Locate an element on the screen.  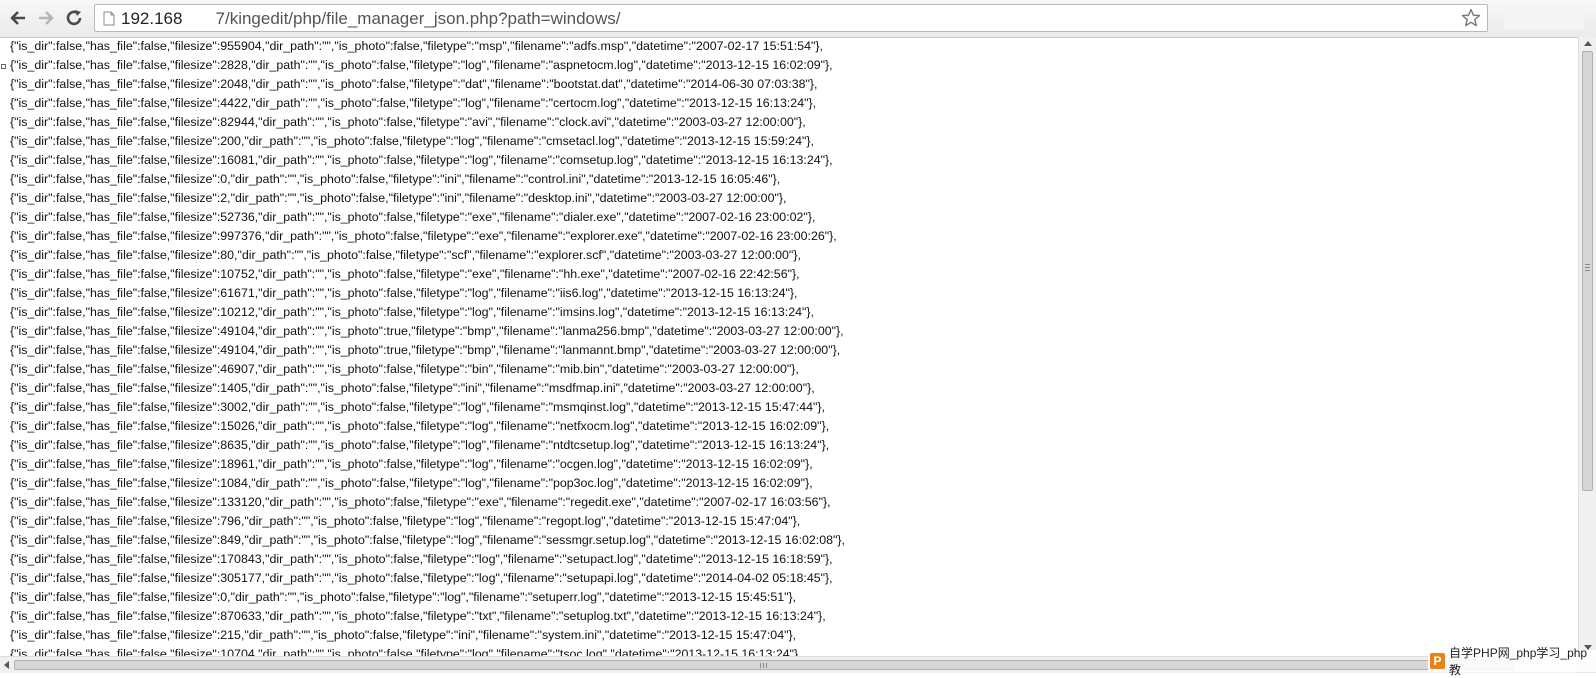
reload-button is located at coordinates (74, 18).